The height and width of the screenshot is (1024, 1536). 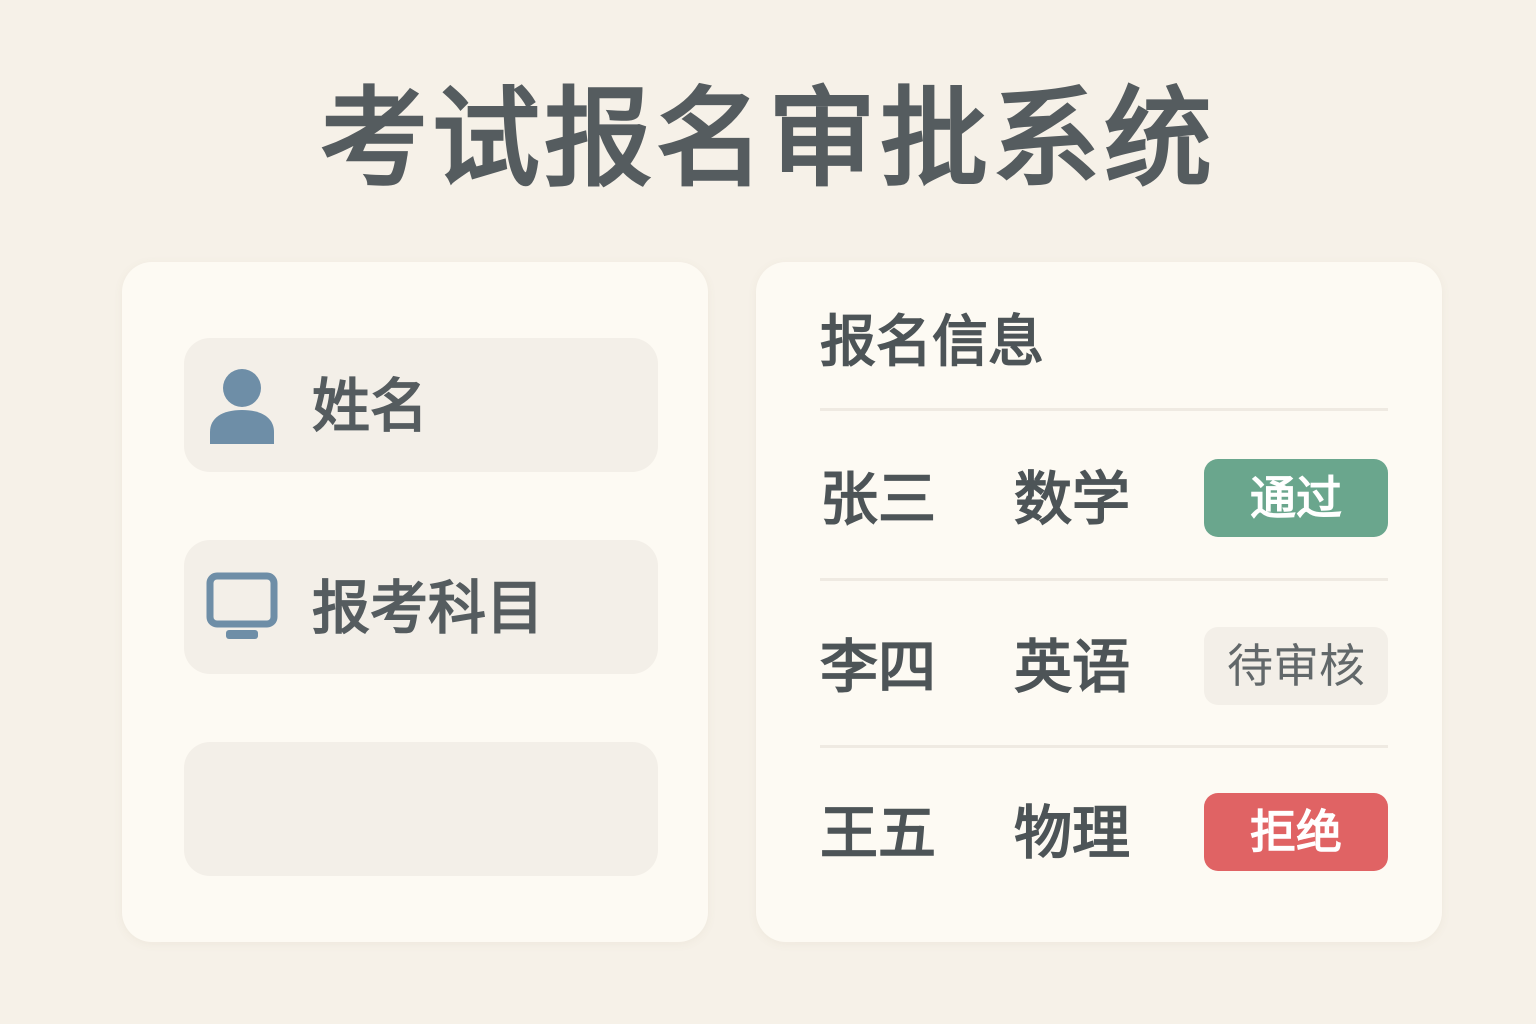 I want to click on registration-row: 李四 英语 待审核, so click(x=1099, y=666).